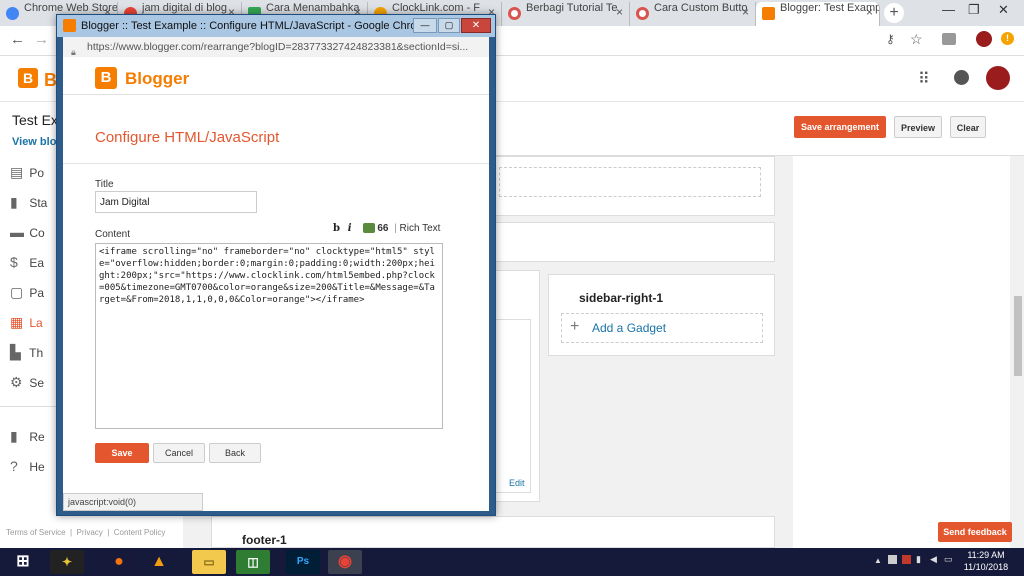 The image size is (1024, 576). Describe the element at coordinates (948, 559) in the screenshot. I see `battery-icon: ▭` at that location.